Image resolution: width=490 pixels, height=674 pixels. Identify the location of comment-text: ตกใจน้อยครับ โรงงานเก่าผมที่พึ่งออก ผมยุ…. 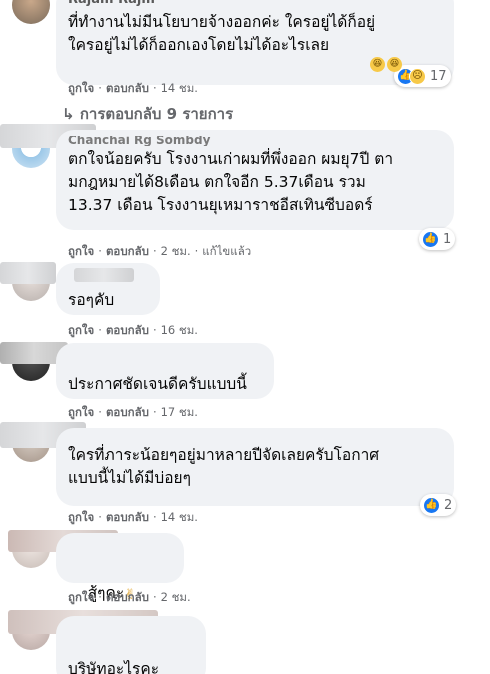
(231, 182).